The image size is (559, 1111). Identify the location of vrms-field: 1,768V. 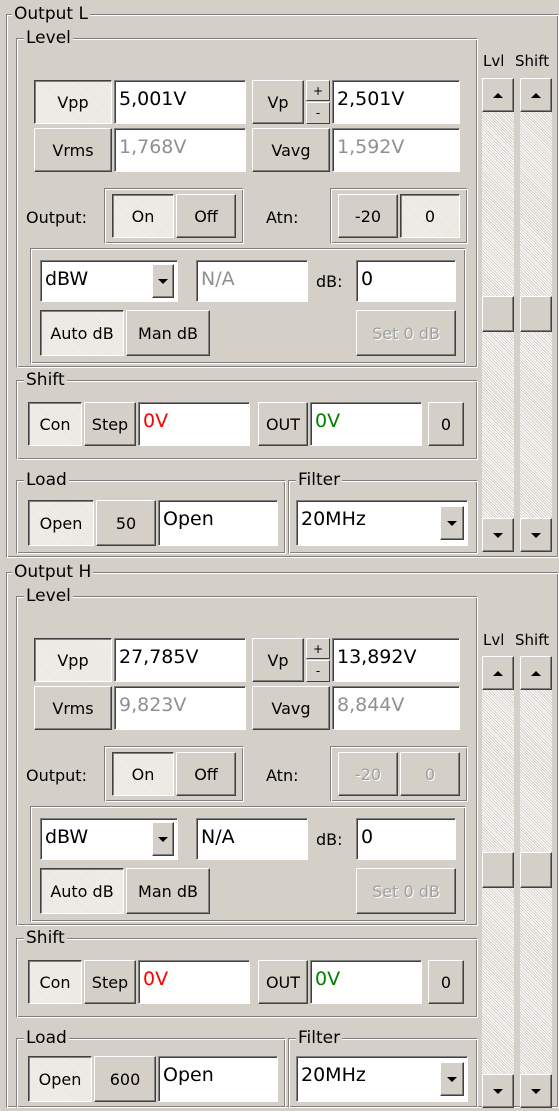
(180, 150).